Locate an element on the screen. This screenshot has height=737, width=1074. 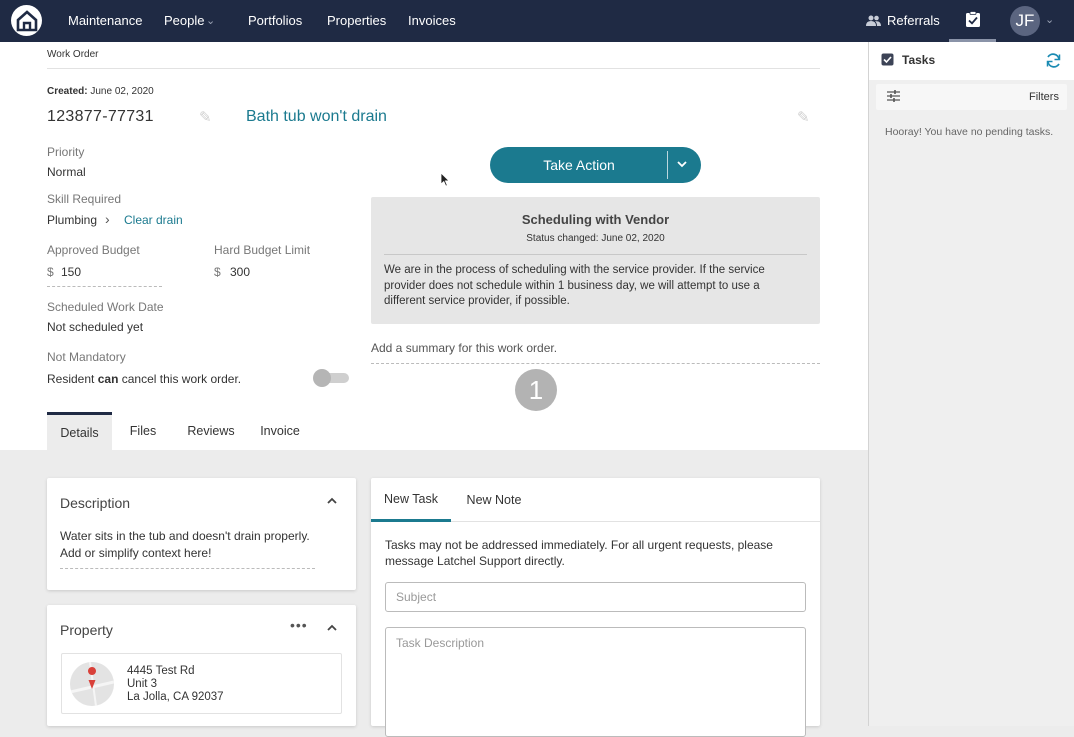
tab-files: Files is located at coordinates (143, 431).